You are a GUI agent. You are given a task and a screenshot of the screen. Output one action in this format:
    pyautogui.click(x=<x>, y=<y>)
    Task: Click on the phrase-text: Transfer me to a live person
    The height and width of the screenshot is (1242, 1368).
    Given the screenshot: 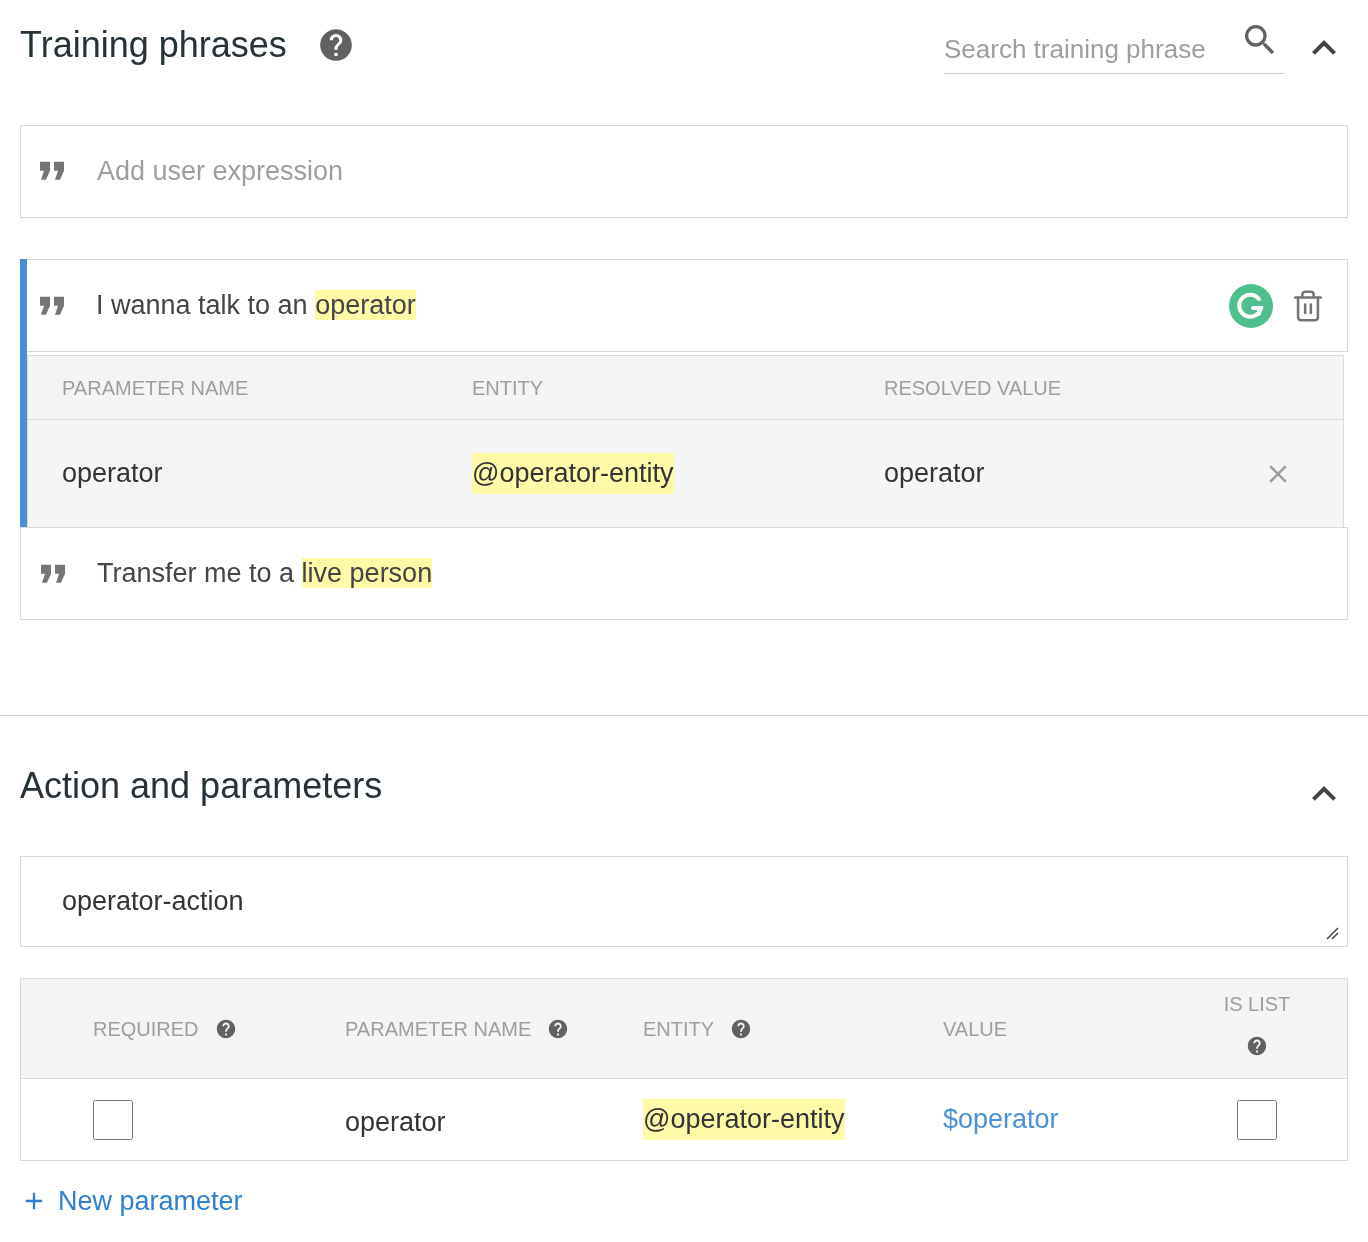 What is the action you would take?
    pyautogui.click(x=265, y=574)
    